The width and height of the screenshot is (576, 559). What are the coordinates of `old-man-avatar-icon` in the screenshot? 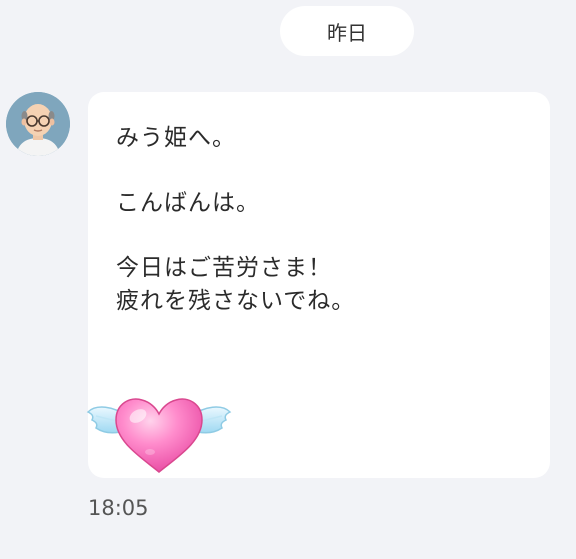 It's located at (38, 124).